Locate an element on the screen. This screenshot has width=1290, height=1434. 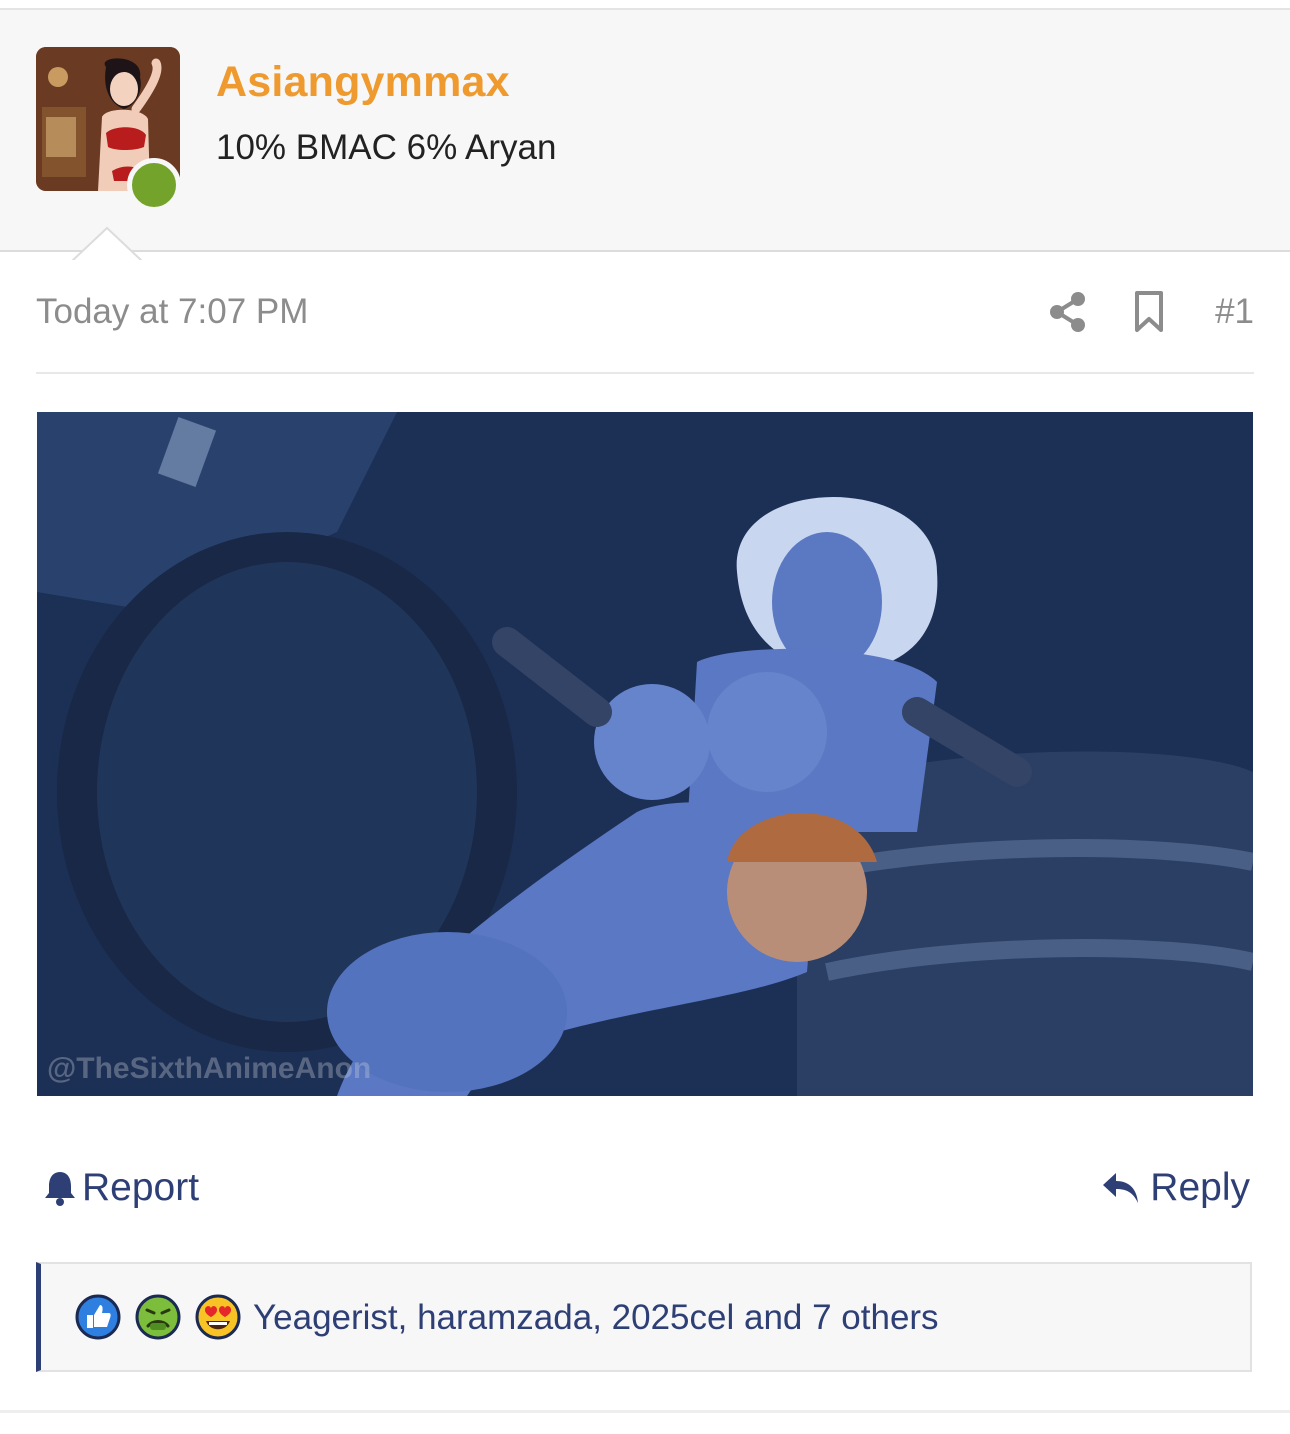
post-permalink-number: #1 is located at coordinates (1234, 312).